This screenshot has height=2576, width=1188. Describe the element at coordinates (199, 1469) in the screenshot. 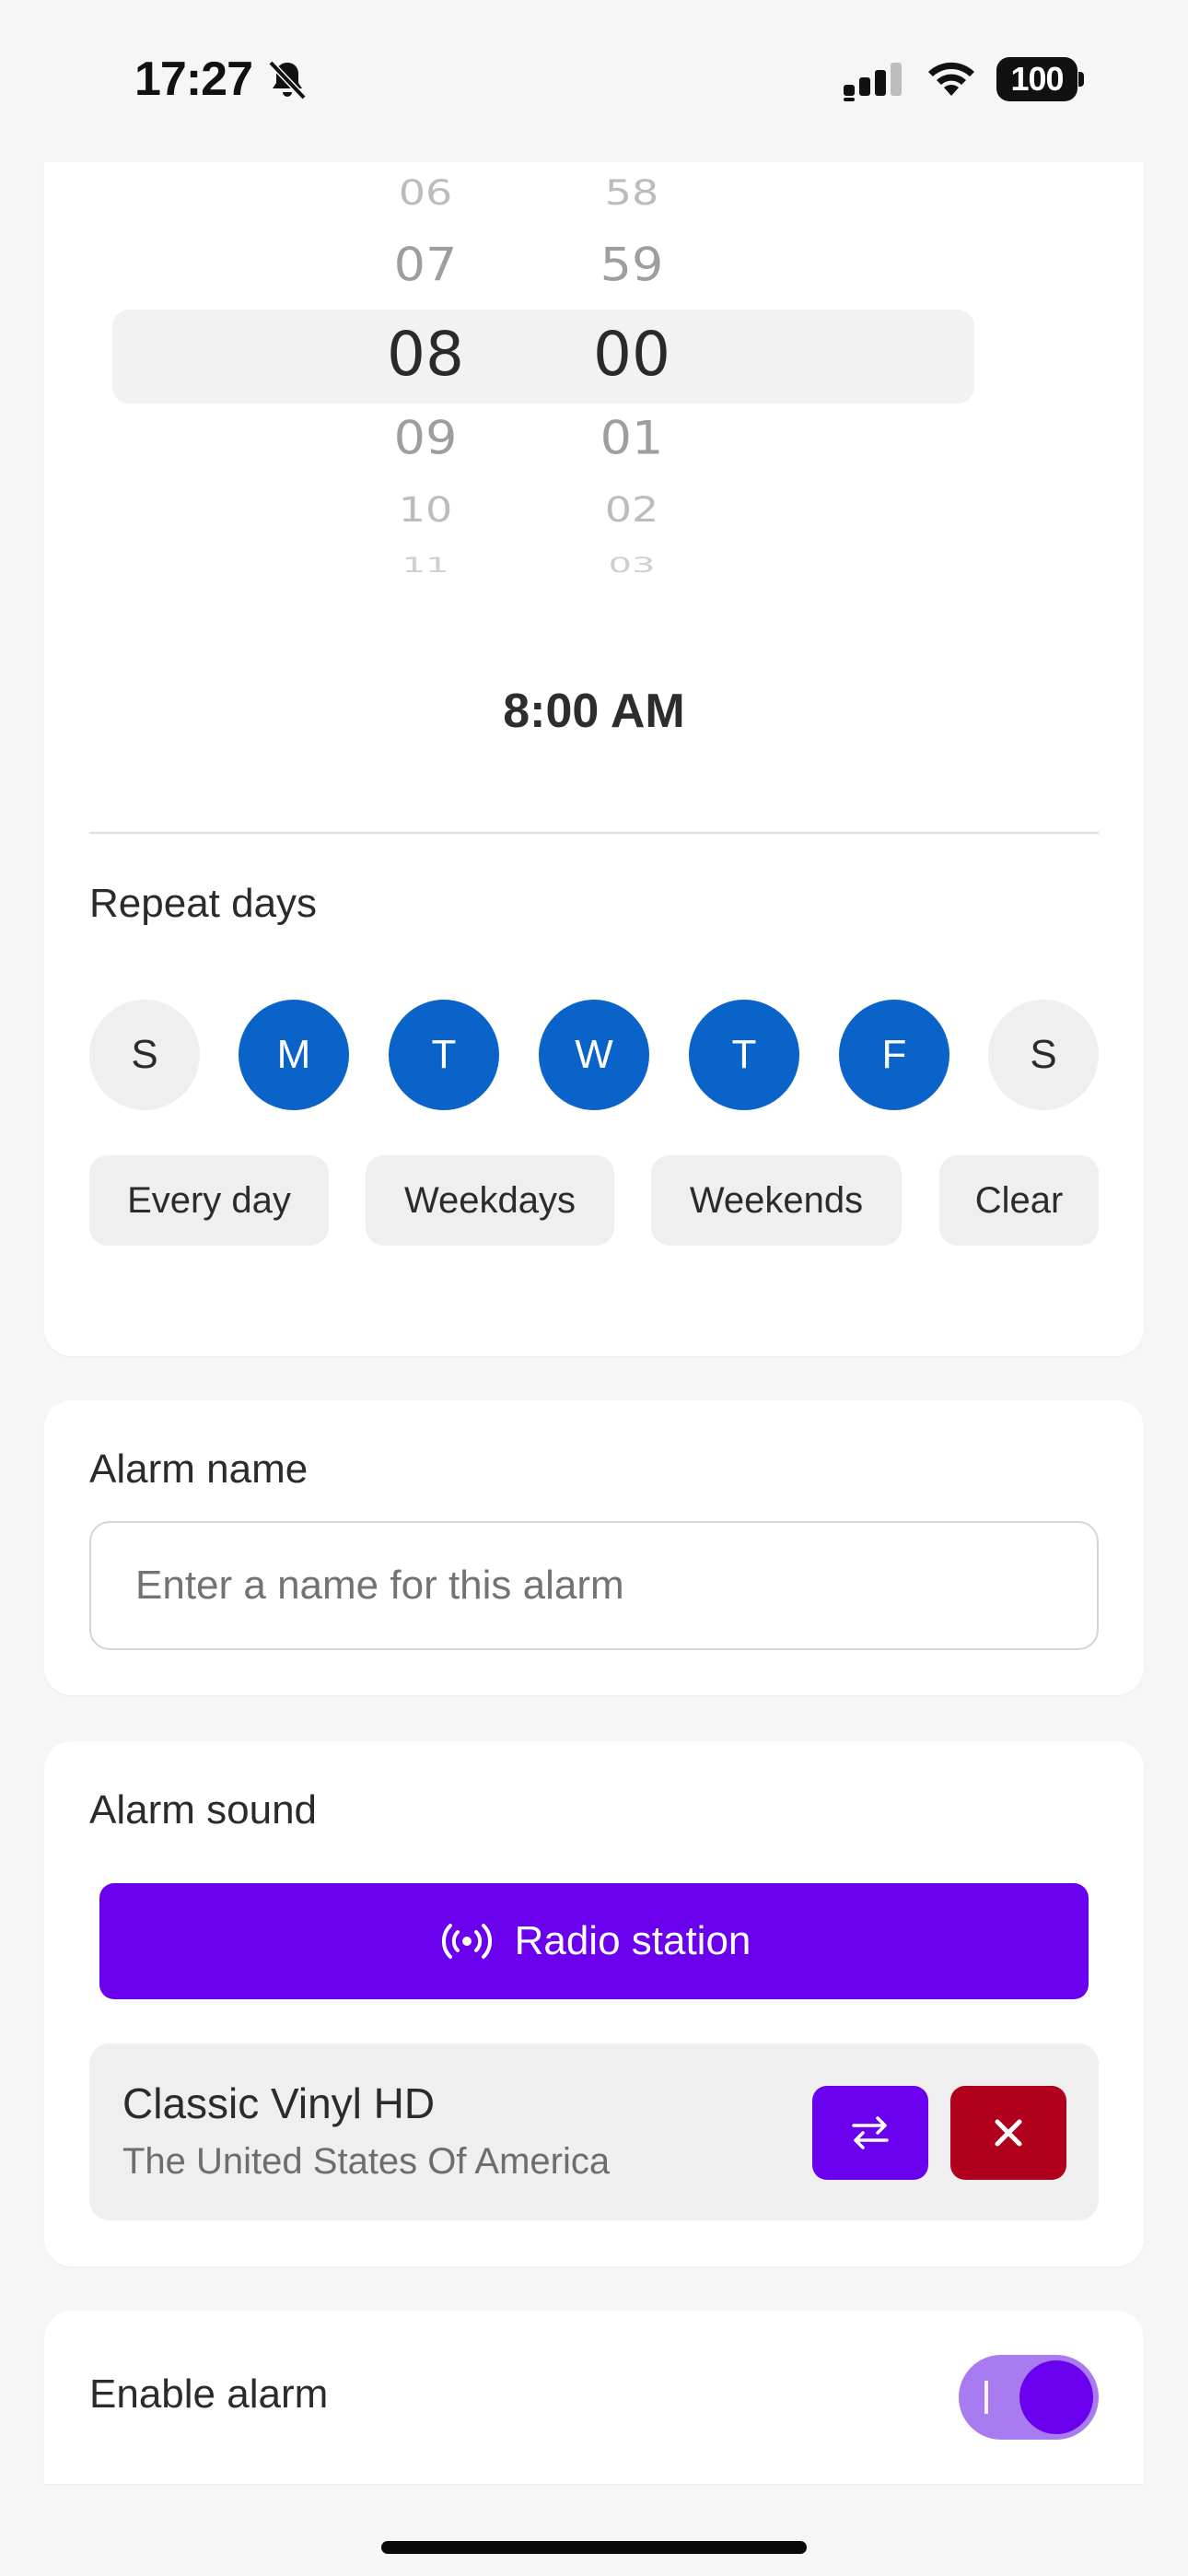

I see `alarm-name-label: Alarm name` at that location.